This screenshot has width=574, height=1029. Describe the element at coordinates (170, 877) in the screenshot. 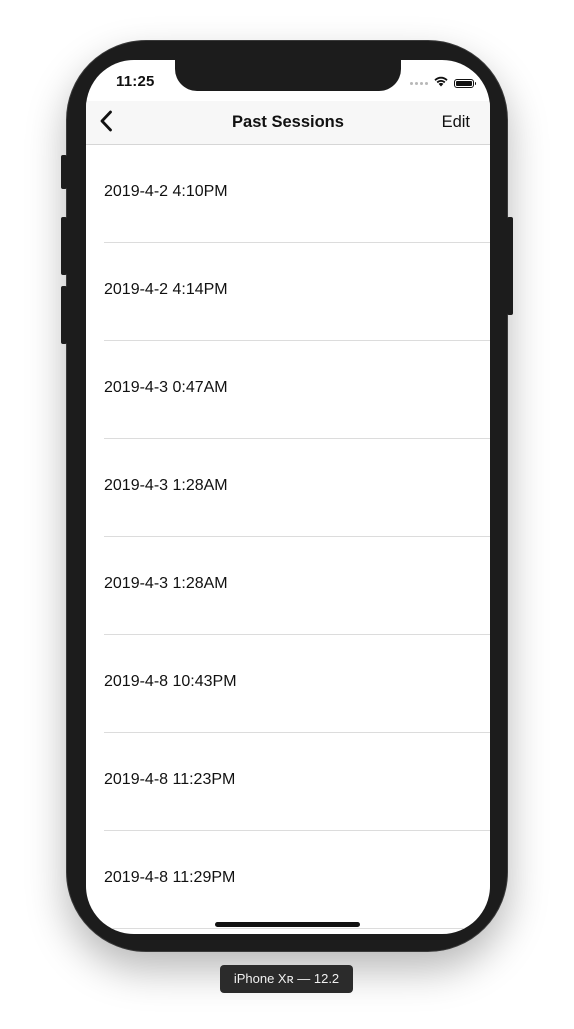

I see `session-label: 2019-4-8 11:29PM` at that location.